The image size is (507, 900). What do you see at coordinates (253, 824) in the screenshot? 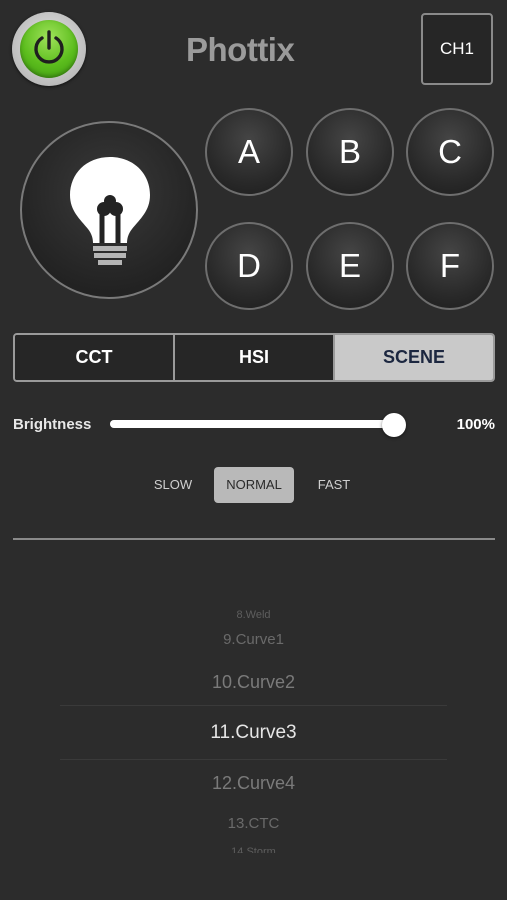
I see `scene-item: 13.CTC` at bounding box center [253, 824].